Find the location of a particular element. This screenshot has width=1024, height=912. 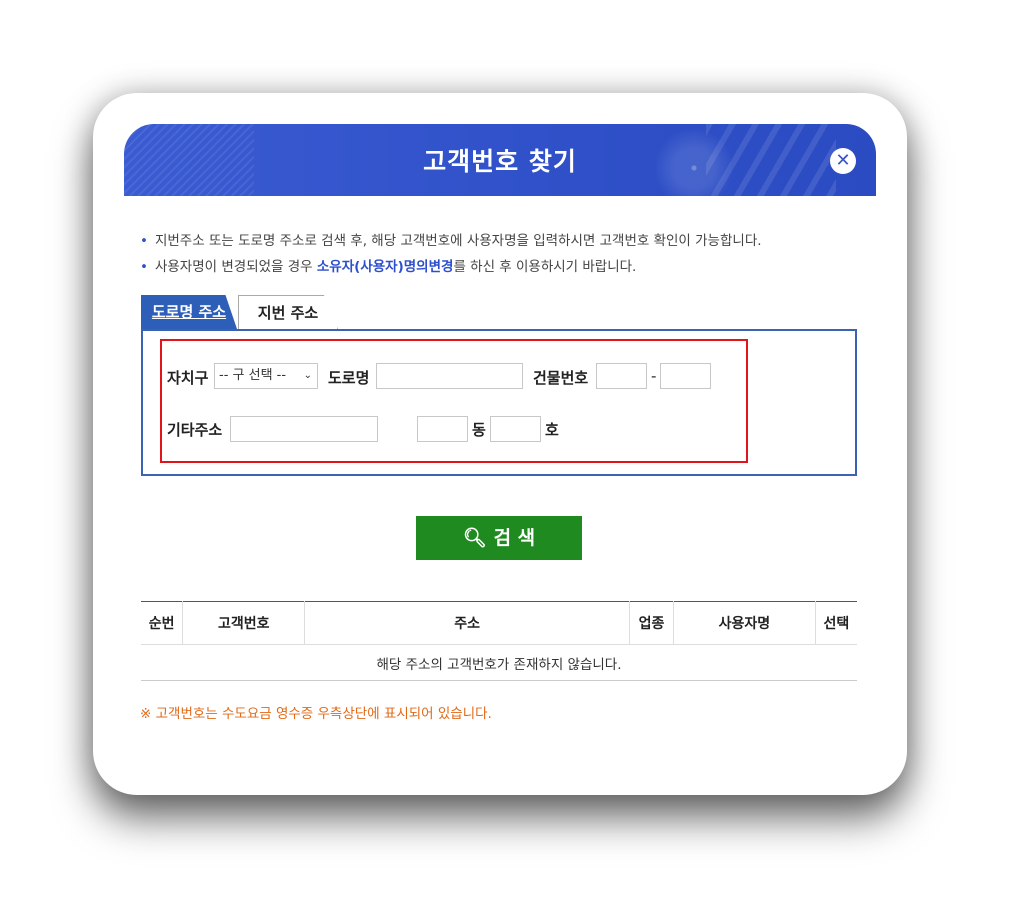

owner-change-link: 소유자(사용자)명의변경 is located at coordinates (385, 267).